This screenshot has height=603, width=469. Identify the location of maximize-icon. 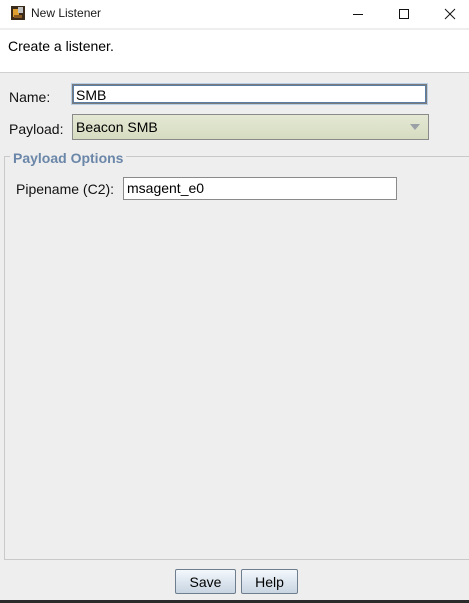
(404, 14).